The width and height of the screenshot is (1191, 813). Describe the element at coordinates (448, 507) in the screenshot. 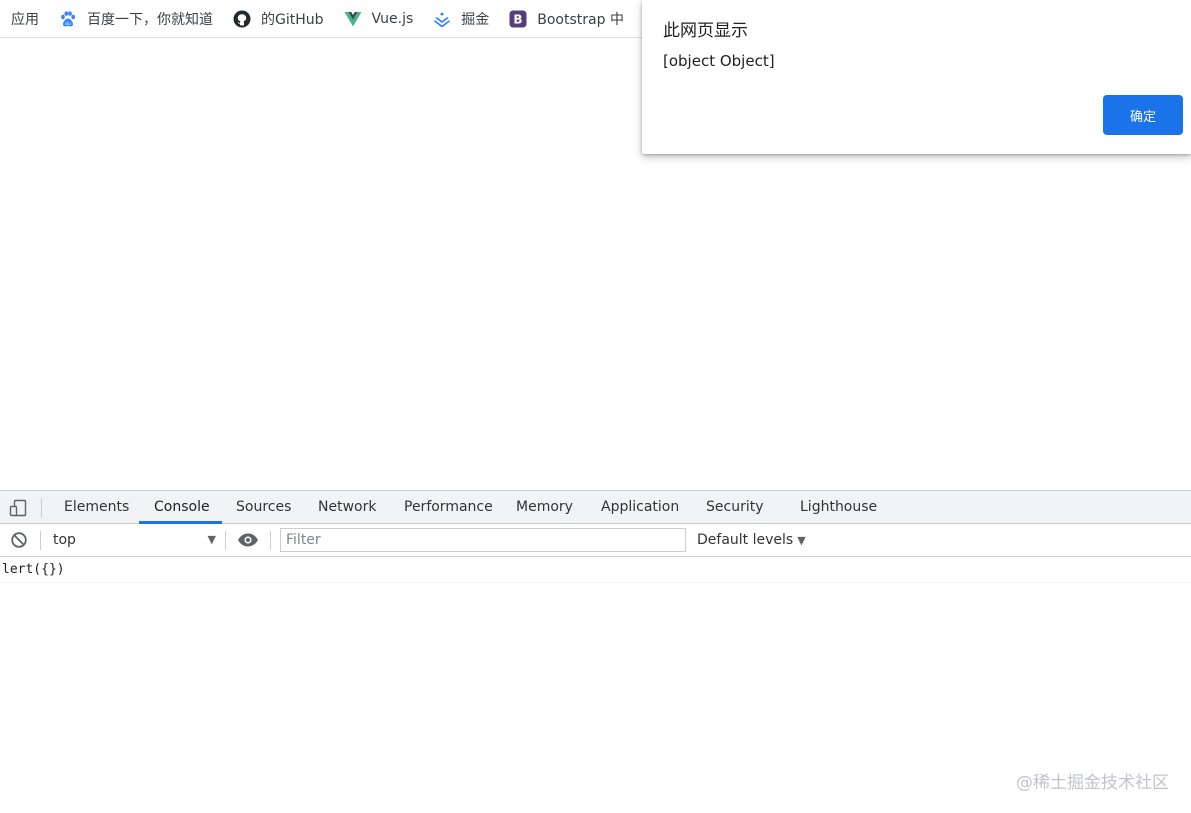

I see `tab-performance: Performance` at that location.